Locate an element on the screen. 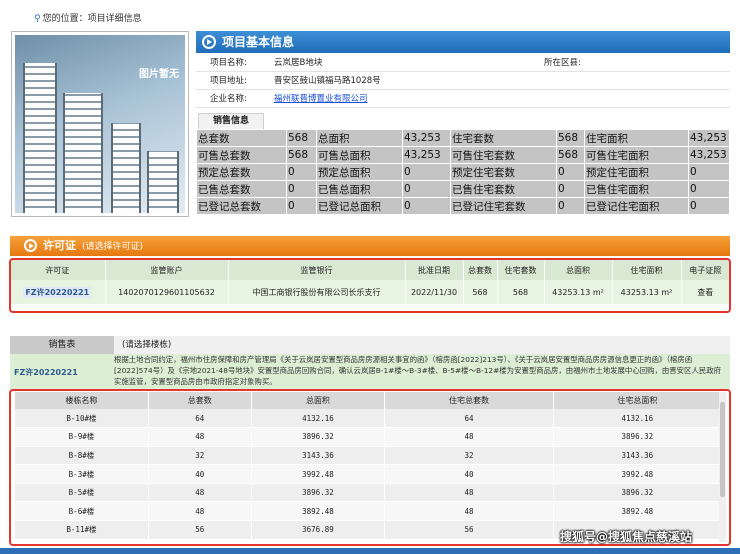 This screenshot has height=554, width=740. watermark: 搜狐号@搜狐焦点慈溪站 is located at coordinates (626, 537).